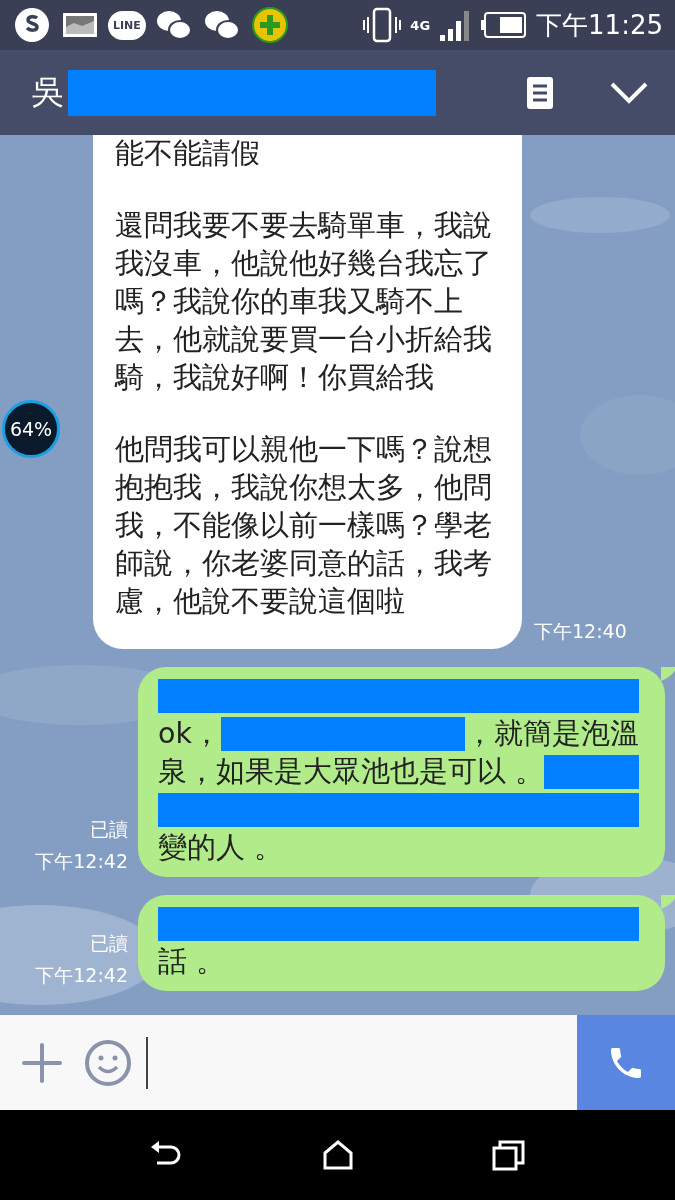  I want to click on clock-time: 下午11:25, so click(599, 25).